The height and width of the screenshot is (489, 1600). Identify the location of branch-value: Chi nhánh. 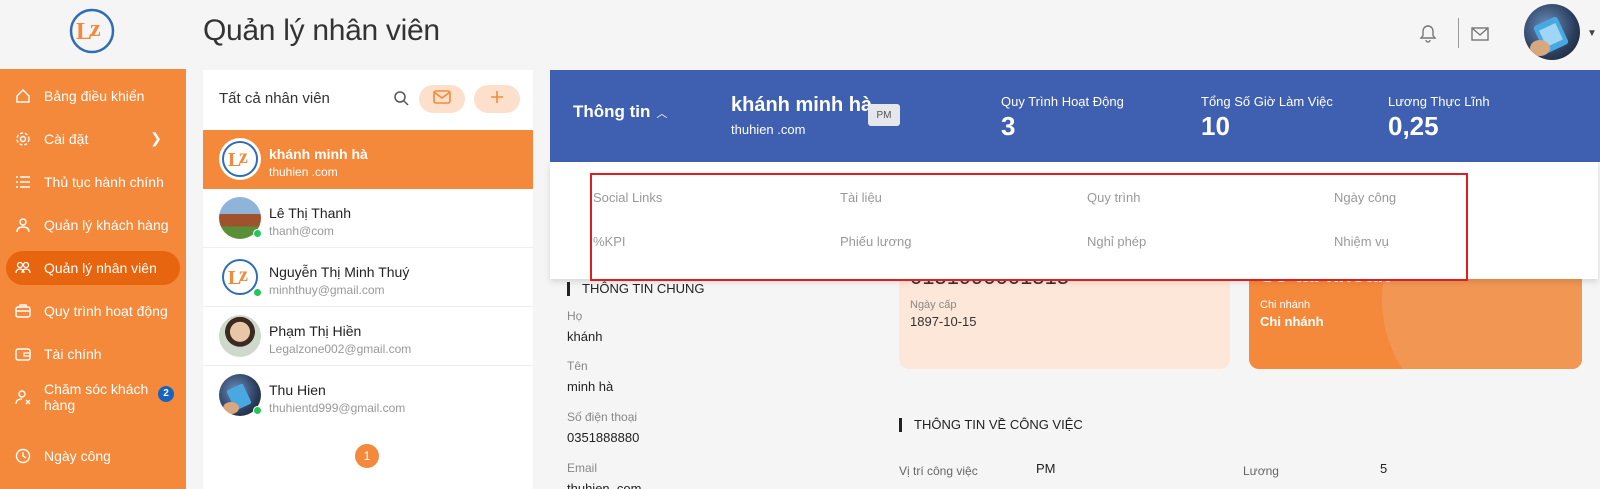
(1292, 321).